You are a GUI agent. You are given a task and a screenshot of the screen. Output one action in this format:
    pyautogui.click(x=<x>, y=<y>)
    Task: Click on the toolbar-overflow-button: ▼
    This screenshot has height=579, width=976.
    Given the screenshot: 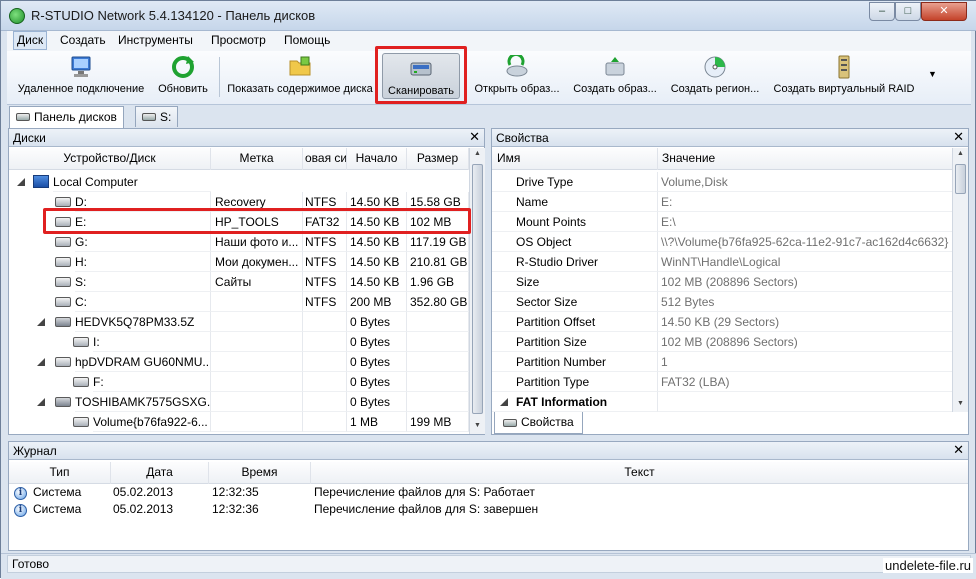 What is the action you would take?
    pyautogui.click(x=932, y=74)
    